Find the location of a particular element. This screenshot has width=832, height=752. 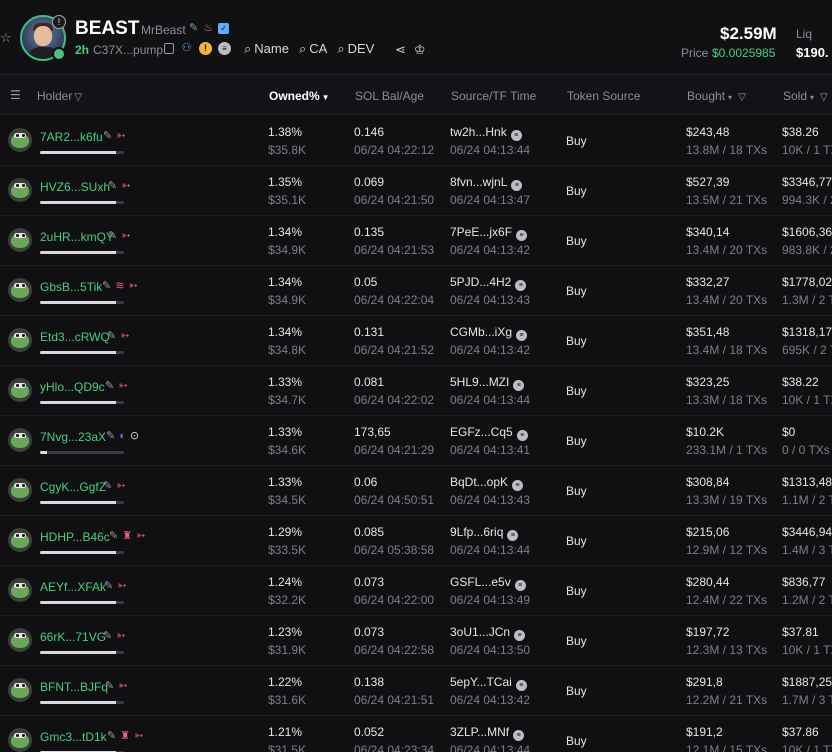

user-icon: ⚇ is located at coordinates (186, 48).